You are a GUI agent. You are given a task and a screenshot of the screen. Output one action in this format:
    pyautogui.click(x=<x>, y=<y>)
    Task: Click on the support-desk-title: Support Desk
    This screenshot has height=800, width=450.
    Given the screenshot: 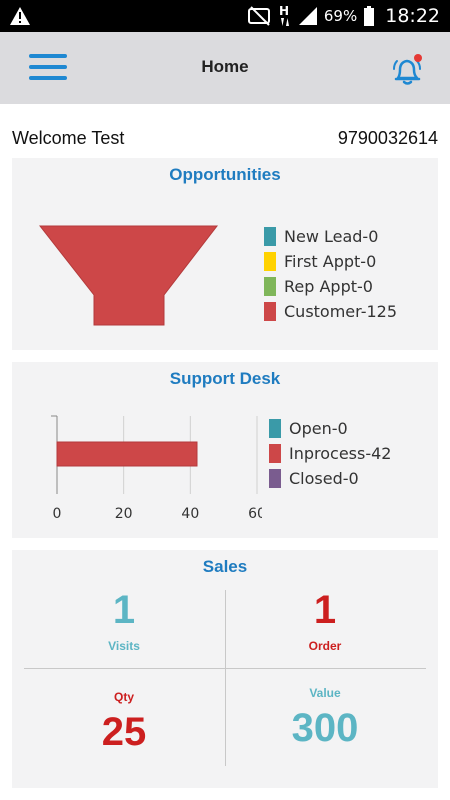 What is the action you would take?
    pyautogui.click(x=225, y=378)
    